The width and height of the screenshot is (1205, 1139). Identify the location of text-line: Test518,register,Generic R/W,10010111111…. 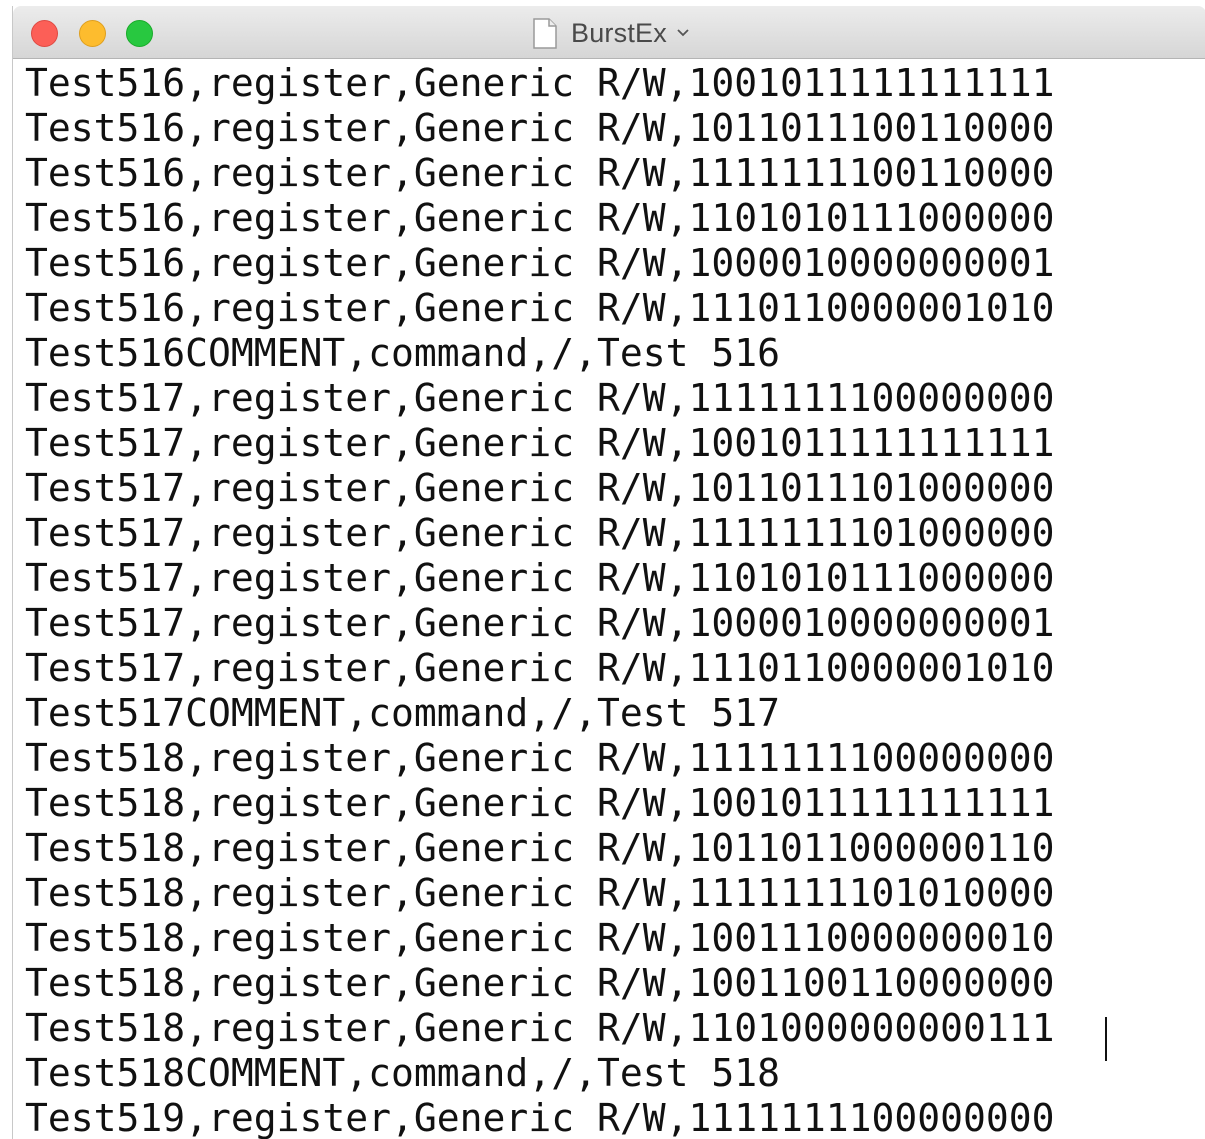
(540, 803).